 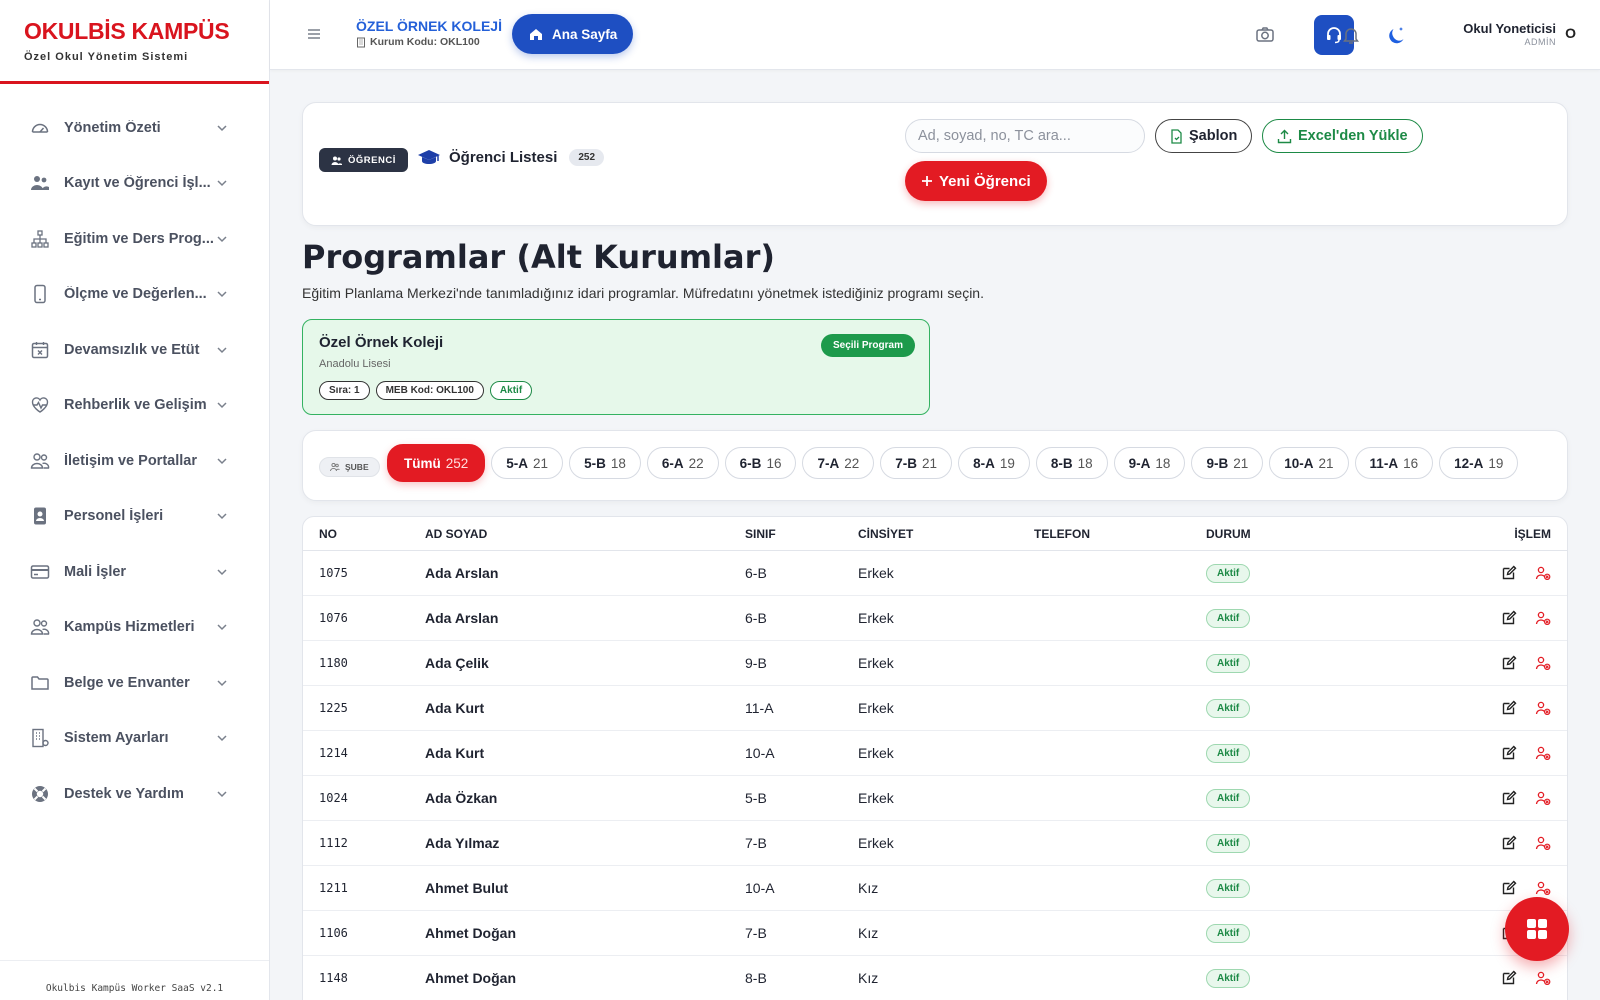 What do you see at coordinates (935, 933) in the screenshot?
I see `table-row: 1106 Ahmet Doğan 7-B Kız Aktif` at bounding box center [935, 933].